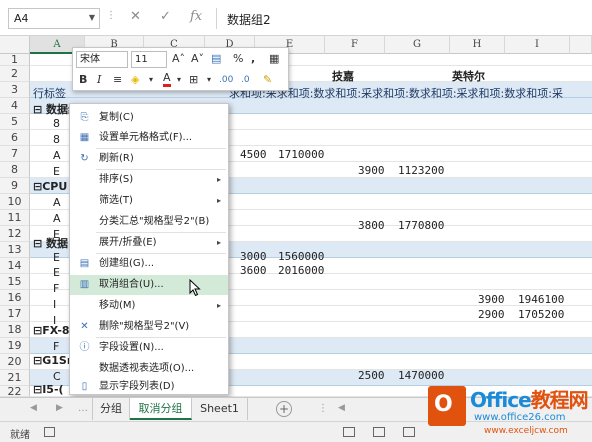  What do you see at coordinates (15, 346) in the screenshot?
I see `row-header: 19` at bounding box center [15, 346].